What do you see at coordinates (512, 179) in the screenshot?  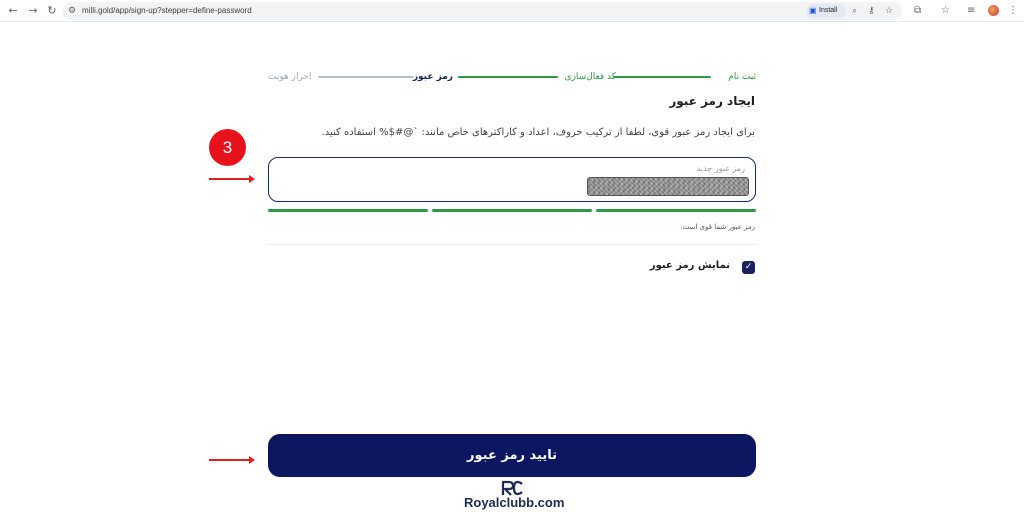 I see `new-password-input: رمز عبور جدید` at bounding box center [512, 179].